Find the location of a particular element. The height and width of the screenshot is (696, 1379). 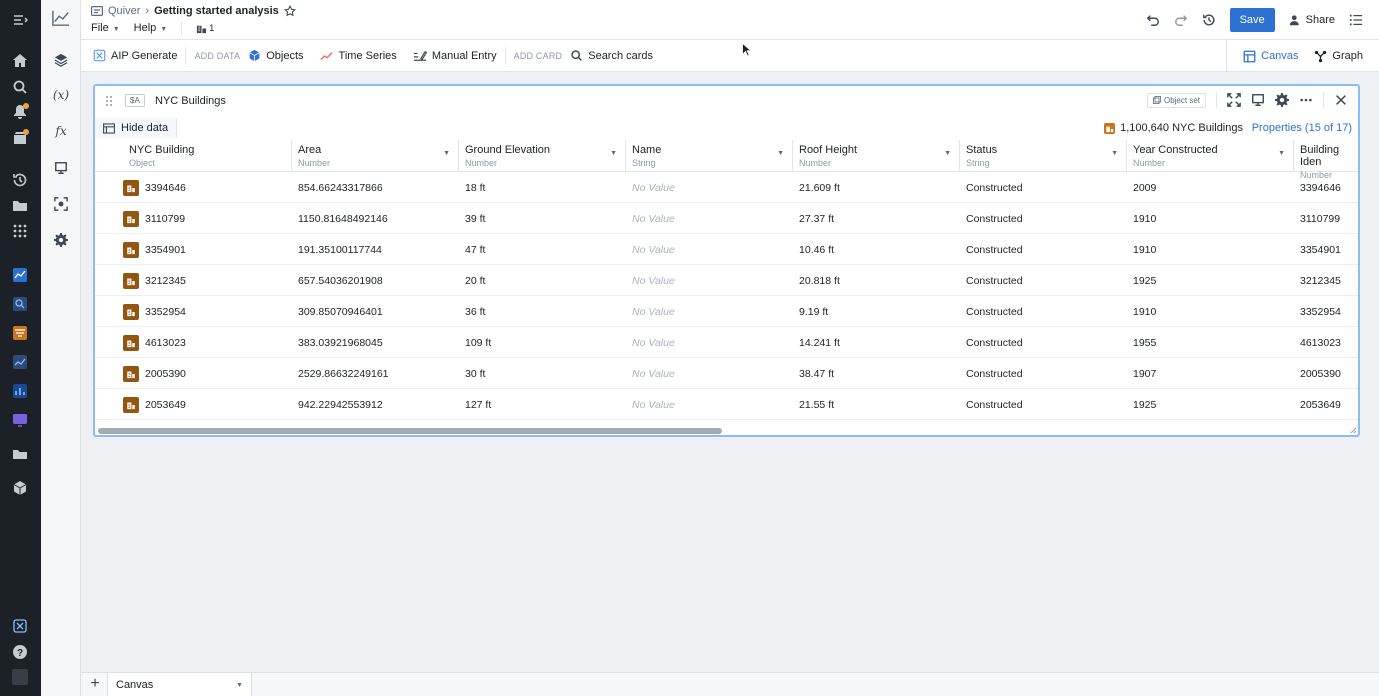

table-cell: 2005390 is located at coordinates (193, 373).